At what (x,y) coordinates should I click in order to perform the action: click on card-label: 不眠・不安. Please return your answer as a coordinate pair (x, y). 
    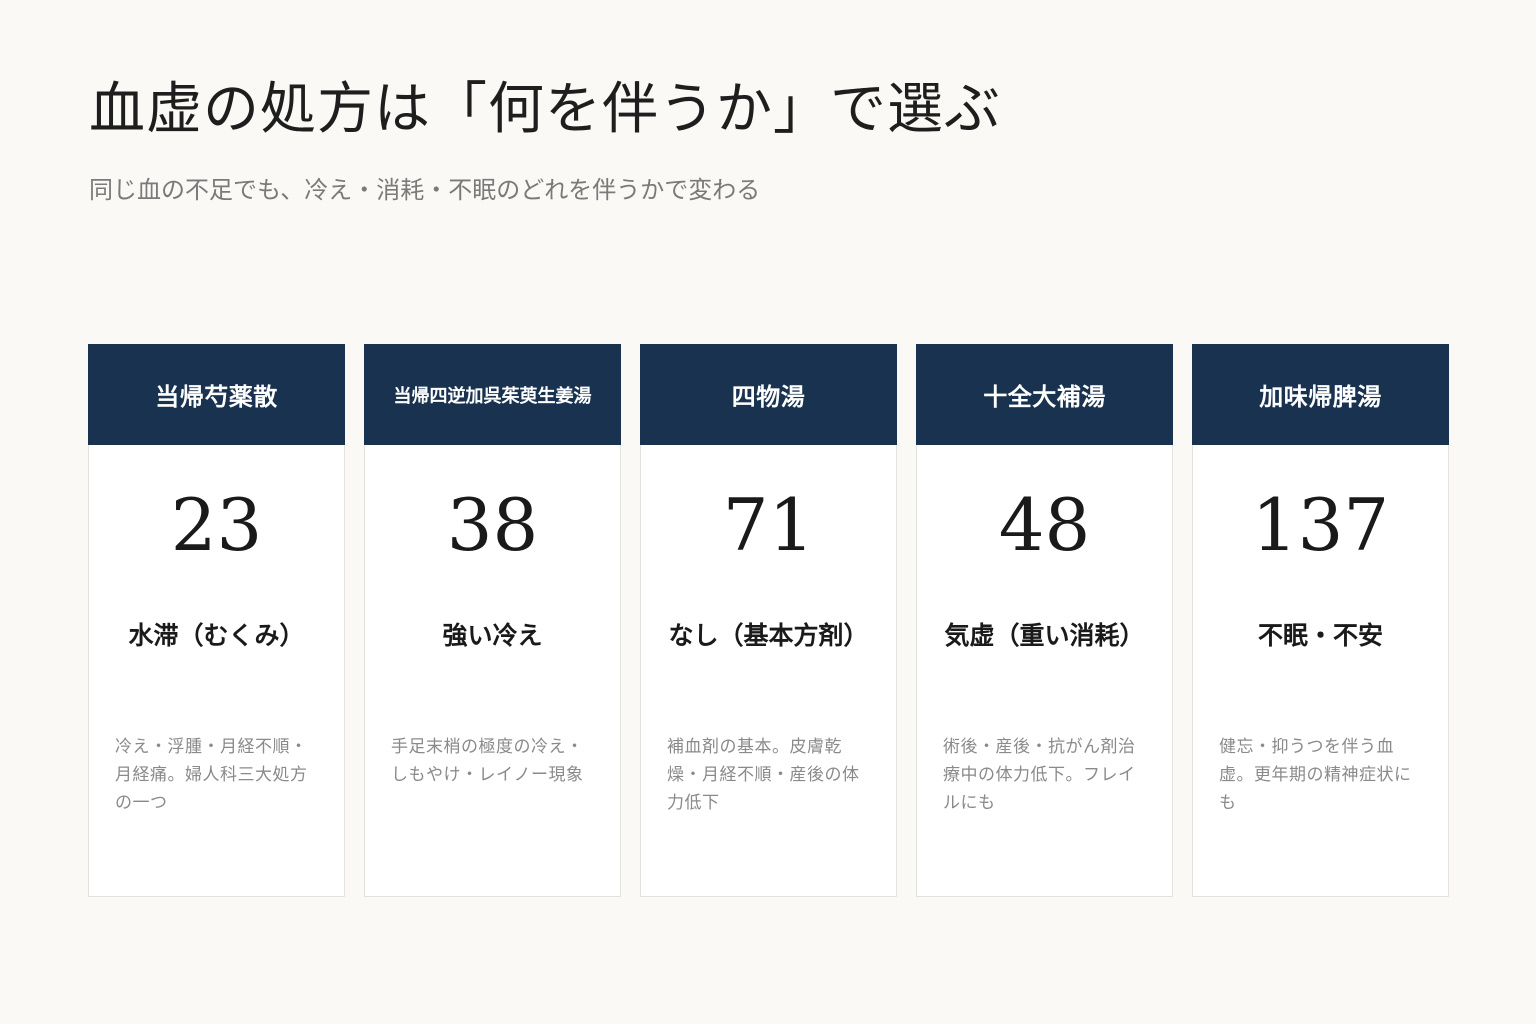
    Looking at the image, I should click on (1320, 635).